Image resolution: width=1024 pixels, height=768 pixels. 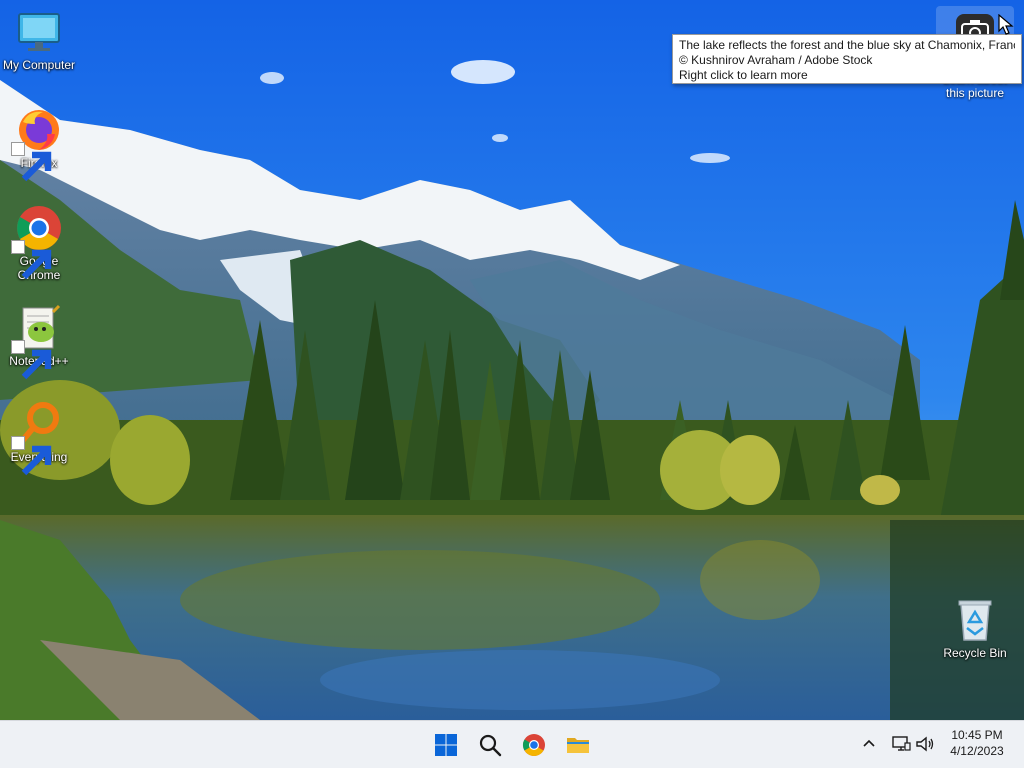 I want to click on desktop-icon-google-chrome: Google Chrome, so click(x=39, y=243).